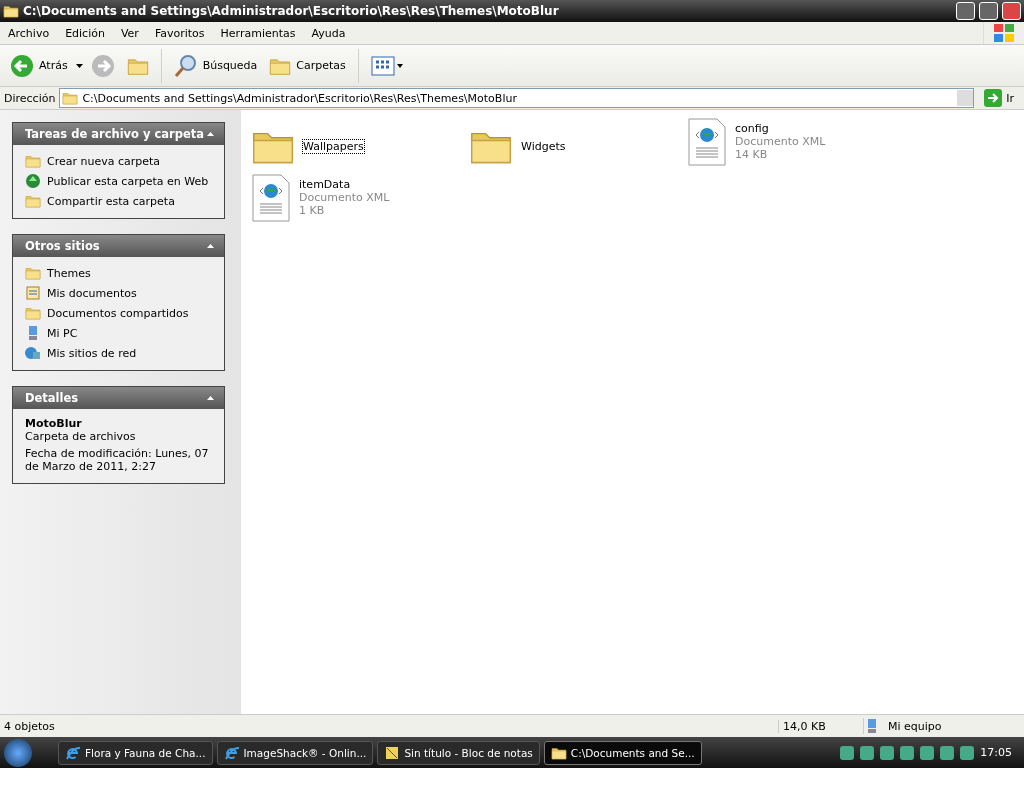 Image resolution: width=1024 pixels, height=795 pixels. What do you see at coordinates (104, 161) in the screenshot?
I see `sidebar-link: Crear nueva carpeta` at bounding box center [104, 161].